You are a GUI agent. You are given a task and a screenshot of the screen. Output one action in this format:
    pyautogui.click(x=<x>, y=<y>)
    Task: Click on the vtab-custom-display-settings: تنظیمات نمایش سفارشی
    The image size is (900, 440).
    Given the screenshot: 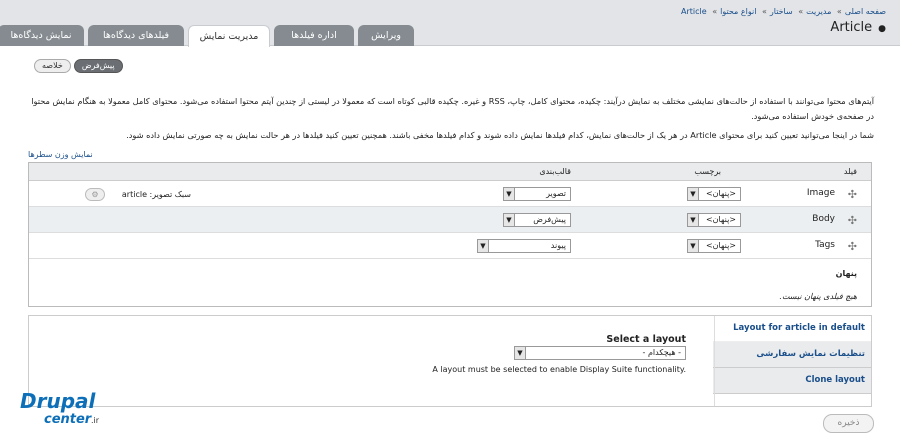 What is the action you would take?
    pyautogui.click(x=792, y=355)
    